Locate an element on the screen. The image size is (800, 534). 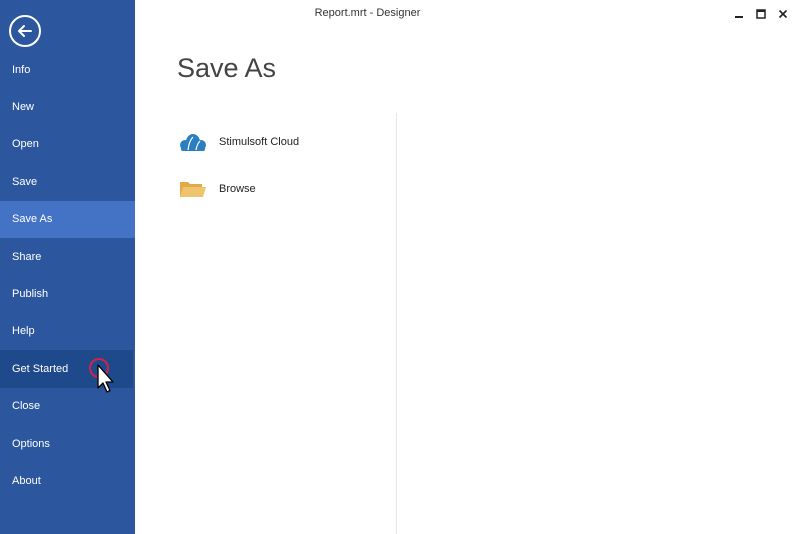
save-locations: Stimulsoft Cloud Browse is located at coordinates (283, 170).